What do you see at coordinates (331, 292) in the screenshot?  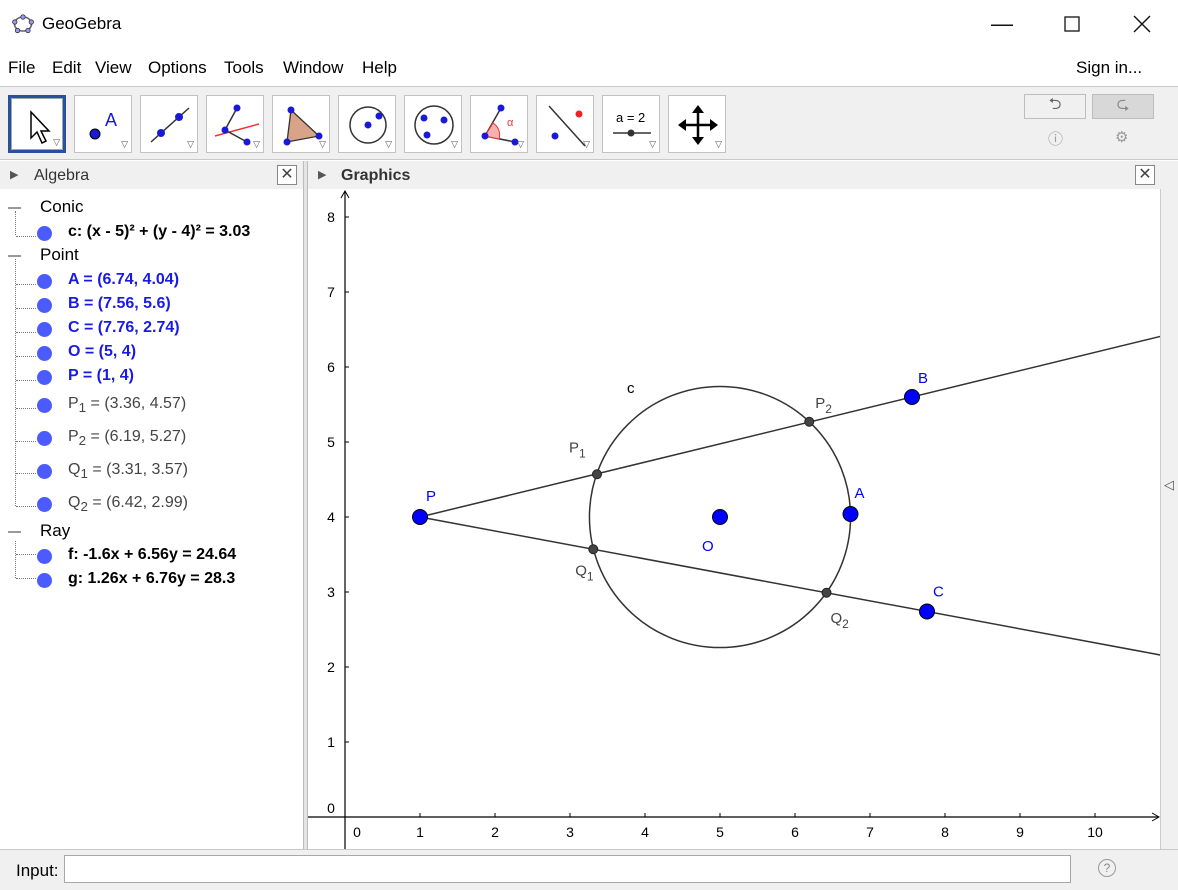 I see `y-tick-label: 7` at bounding box center [331, 292].